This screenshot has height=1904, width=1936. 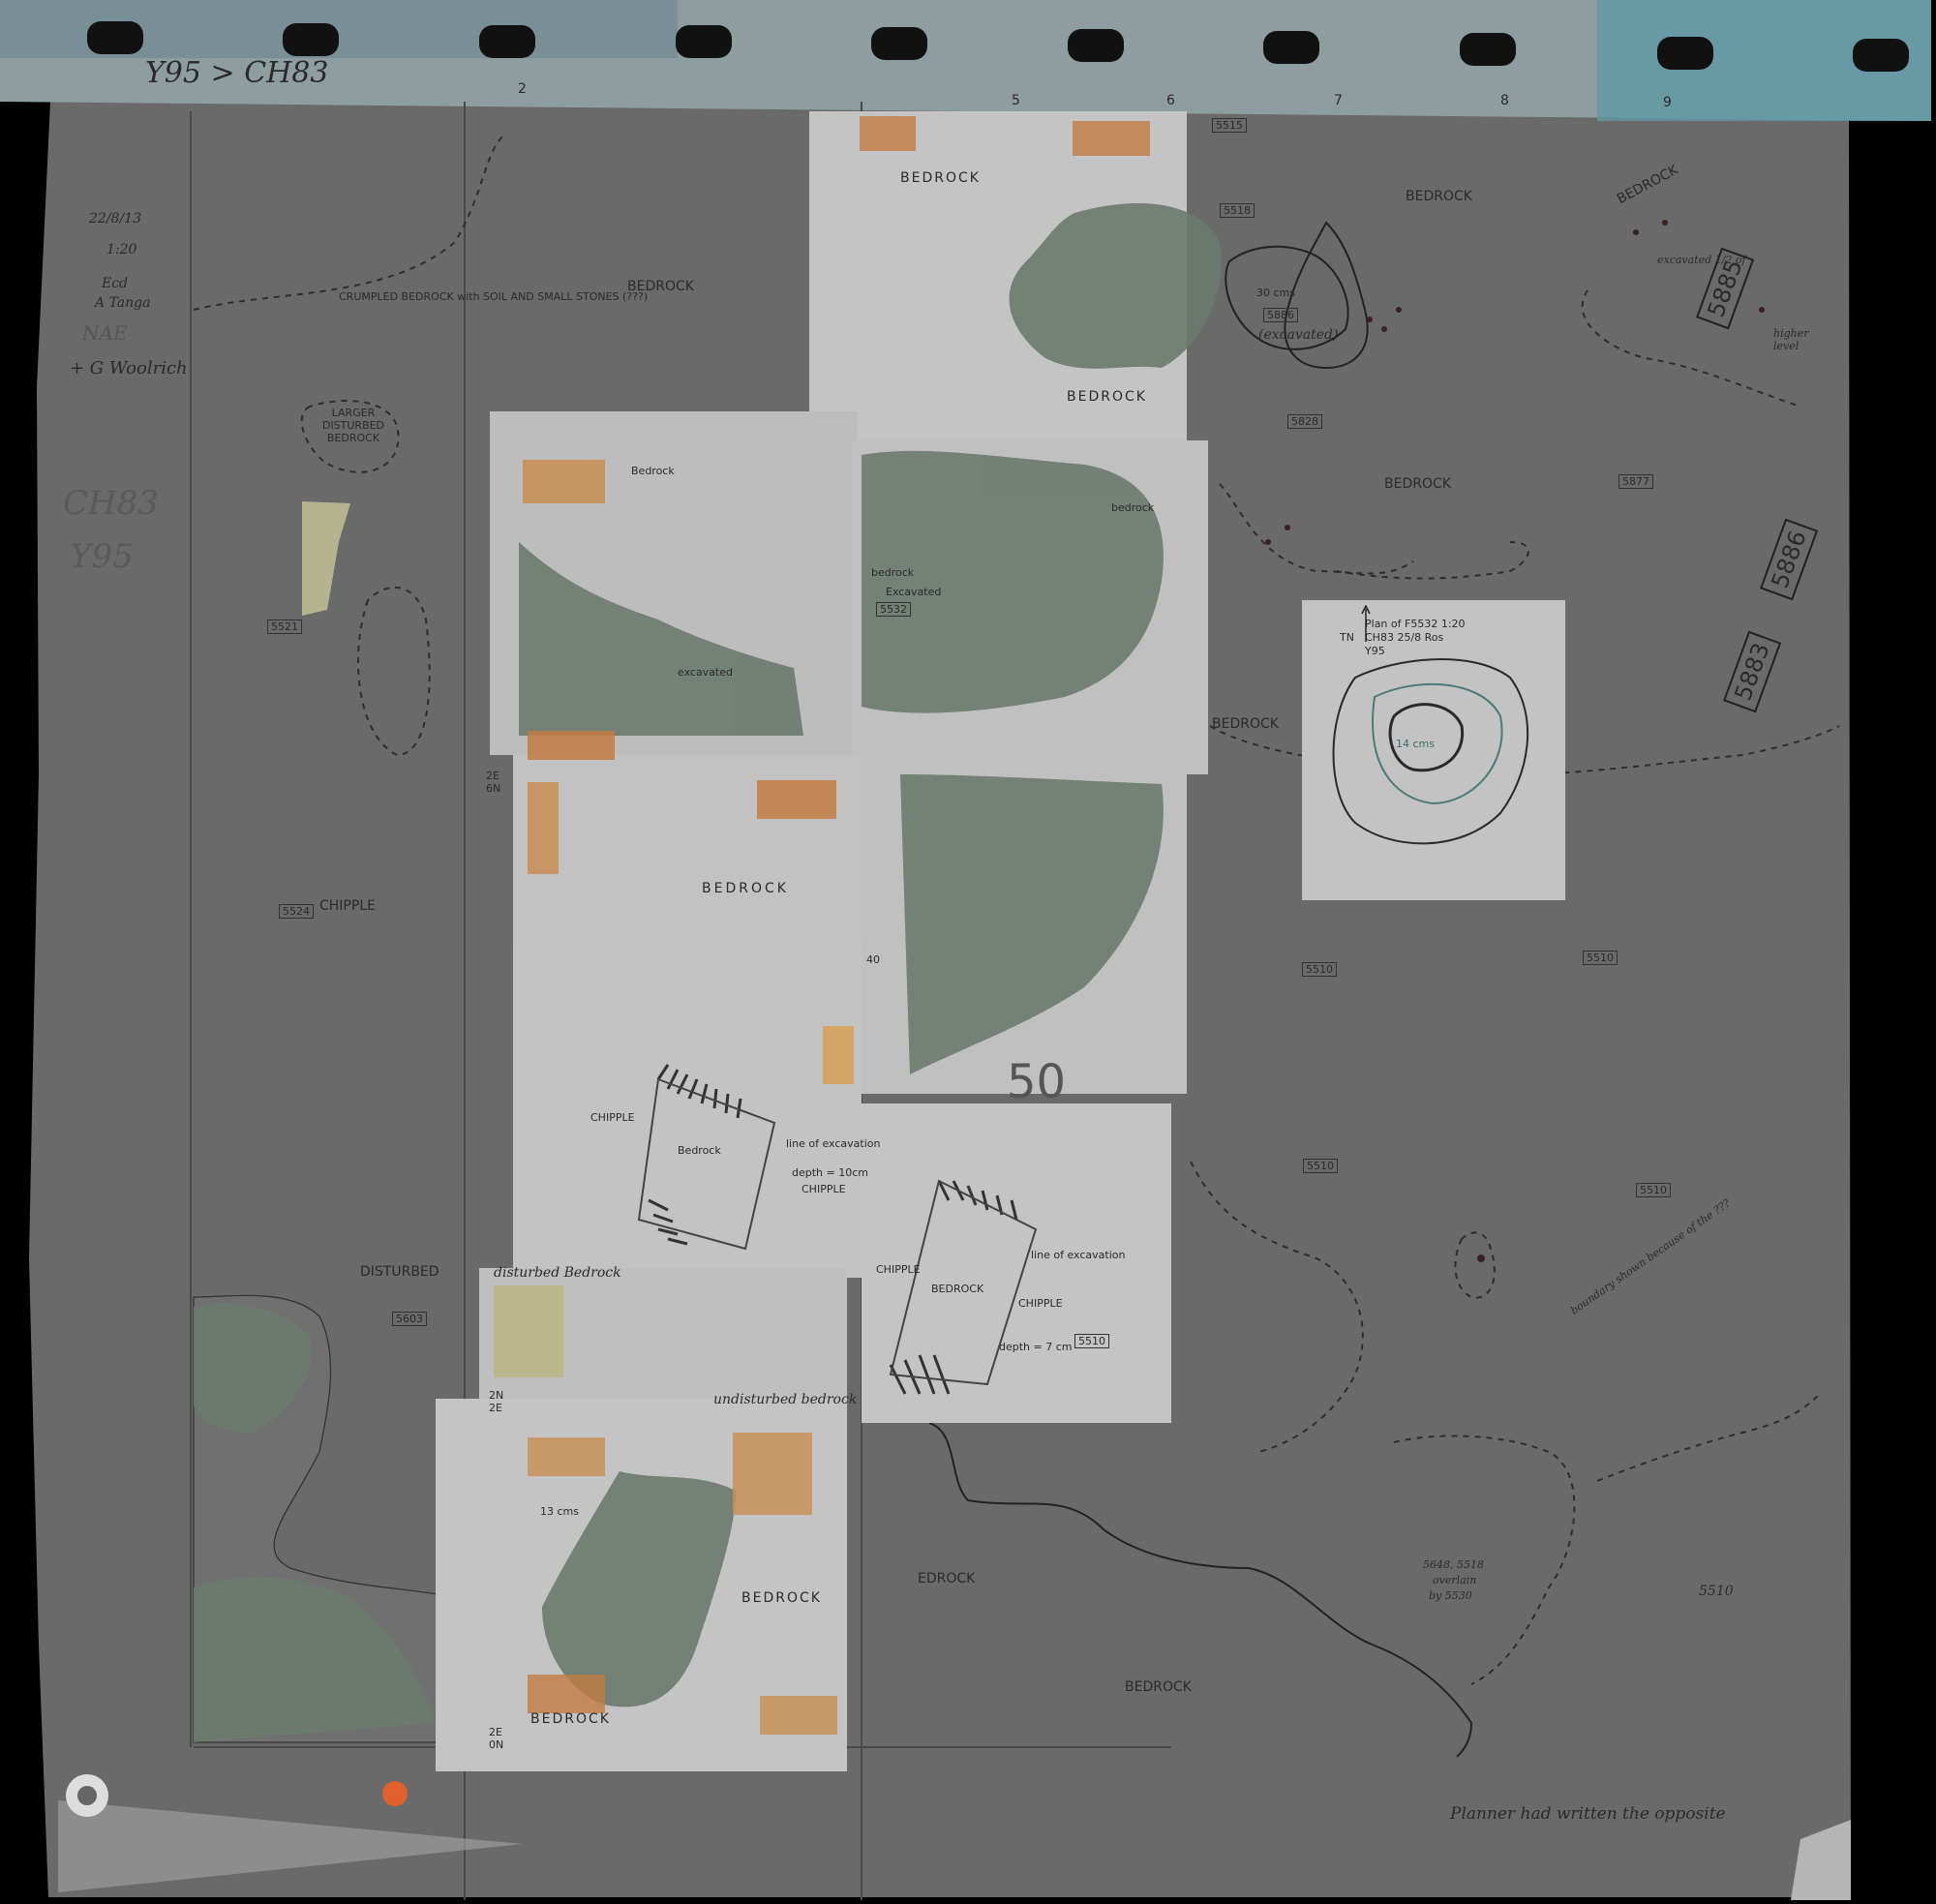 What do you see at coordinates (1453, 1565) in the screenshot?
I see `overlain-note: 5648, 5518` at bounding box center [1453, 1565].